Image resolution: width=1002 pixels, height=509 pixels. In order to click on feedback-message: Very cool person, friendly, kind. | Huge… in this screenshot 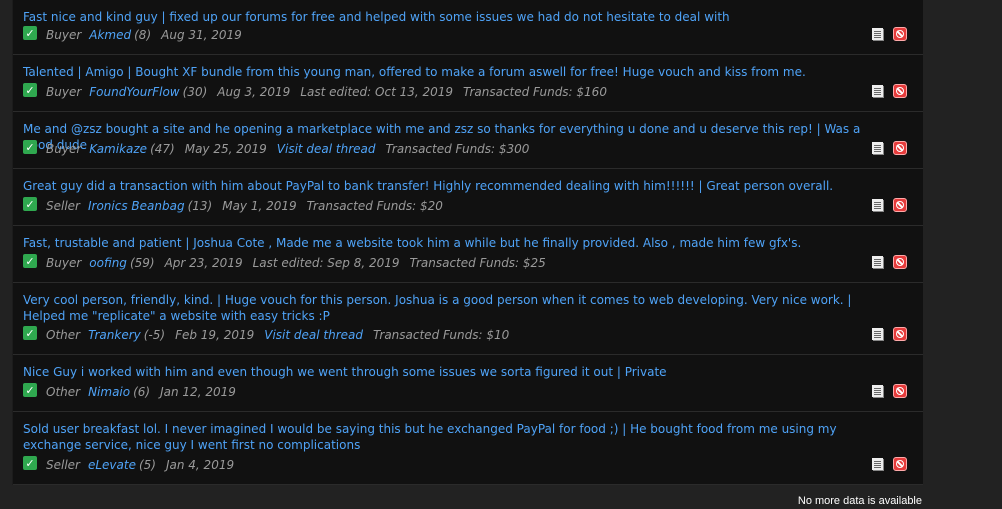, I will do `click(437, 308)`.